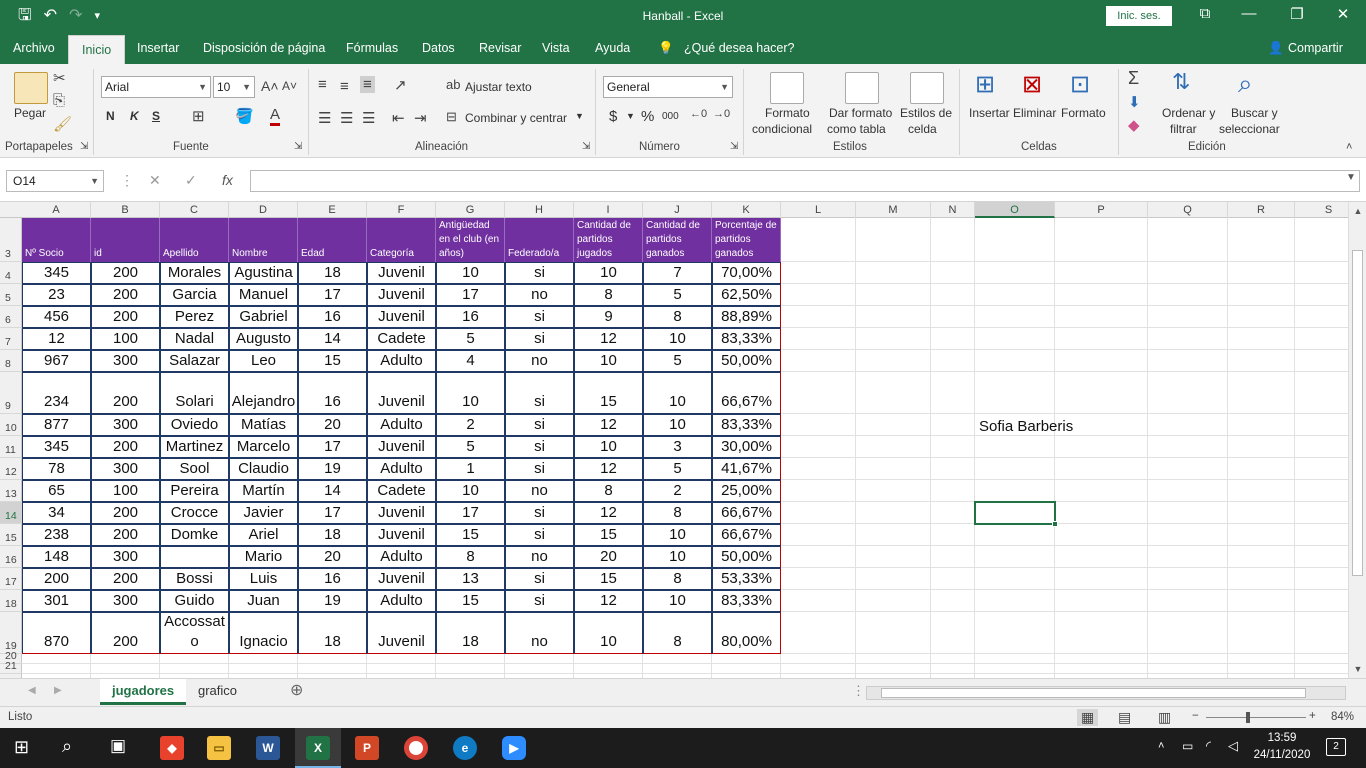  What do you see at coordinates (1187, 746) in the screenshot?
I see `battery-icon: ▭` at bounding box center [1187, 746].